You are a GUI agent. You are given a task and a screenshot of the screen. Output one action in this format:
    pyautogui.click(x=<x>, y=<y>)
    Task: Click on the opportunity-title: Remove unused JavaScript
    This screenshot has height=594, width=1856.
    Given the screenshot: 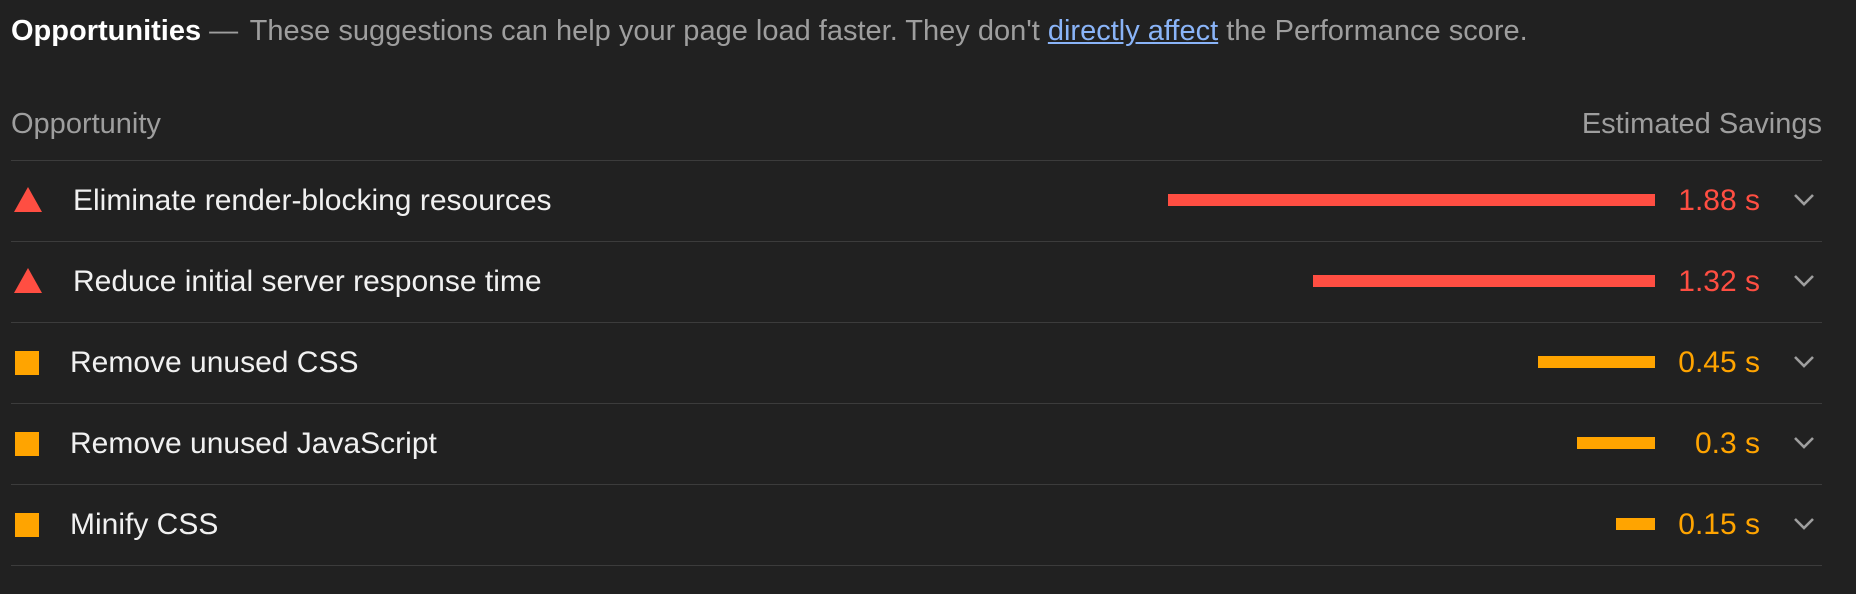 What is the action you would take?
    pyautogui.click(x=253, y=443)
    